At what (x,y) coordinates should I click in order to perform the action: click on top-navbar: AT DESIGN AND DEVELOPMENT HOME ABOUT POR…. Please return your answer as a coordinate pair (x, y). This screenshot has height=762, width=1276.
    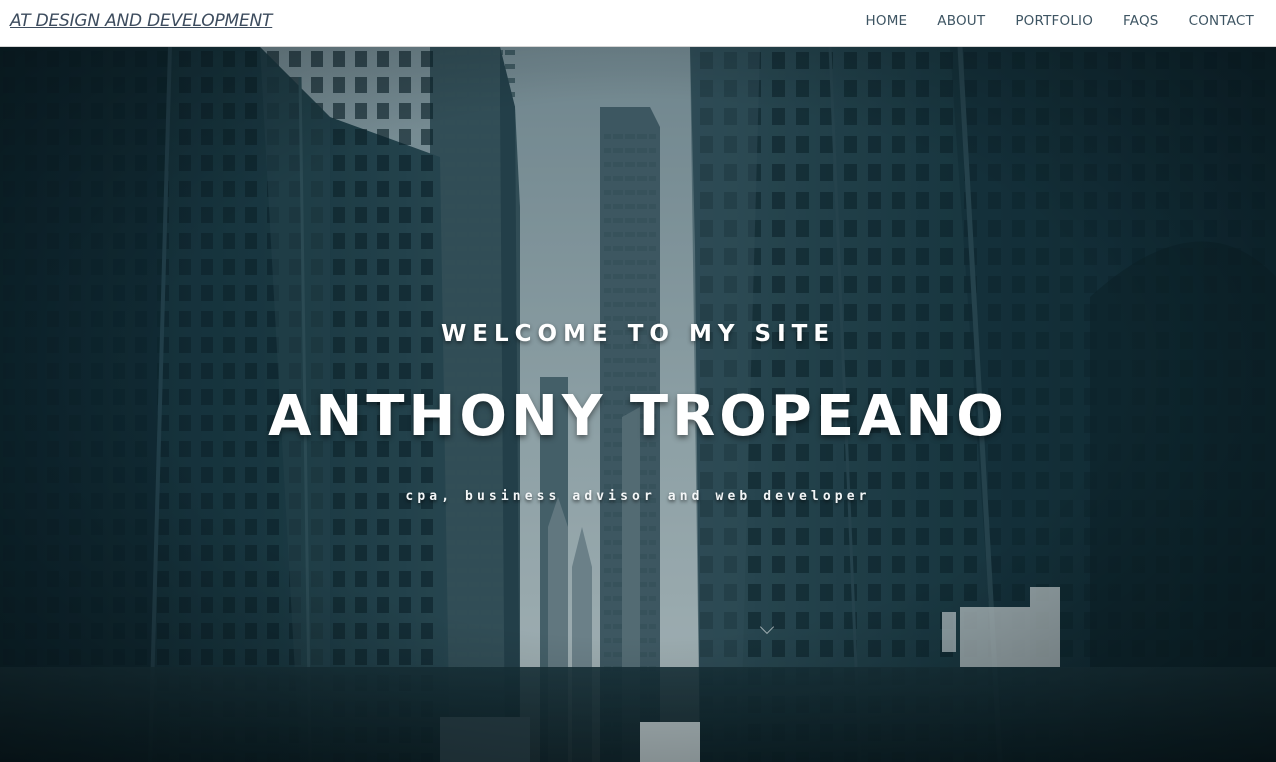
    Looking at the image, I should click on (638, 23).